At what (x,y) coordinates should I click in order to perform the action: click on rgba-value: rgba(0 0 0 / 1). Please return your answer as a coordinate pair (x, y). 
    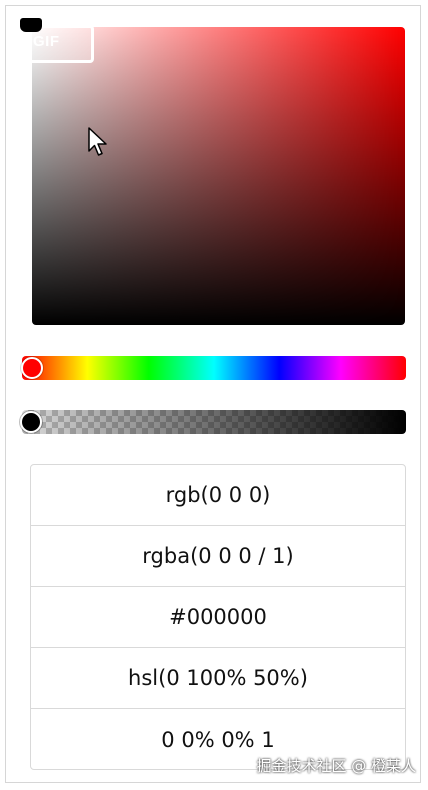
    Looking at the image, I should click on (218, 556).